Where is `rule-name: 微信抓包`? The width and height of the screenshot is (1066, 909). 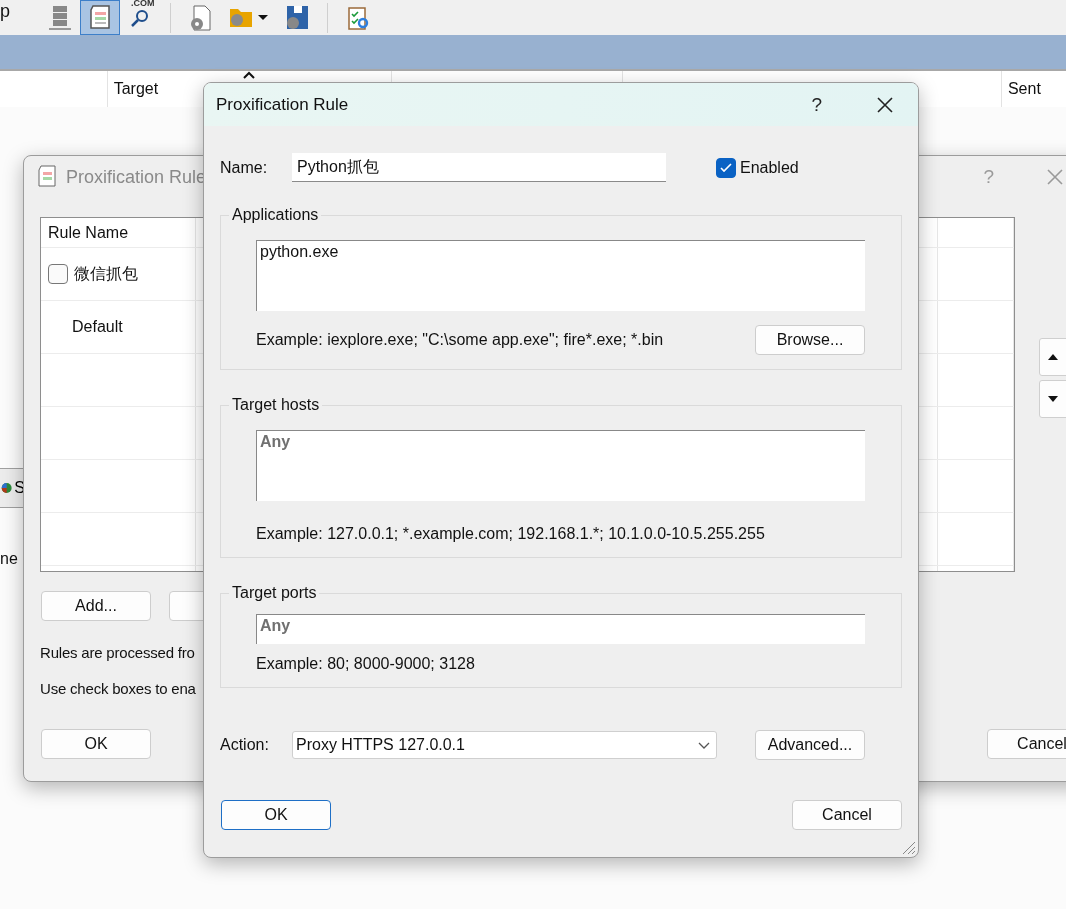 rule-name: 微信抓包 is located at coordinates (118, 274).